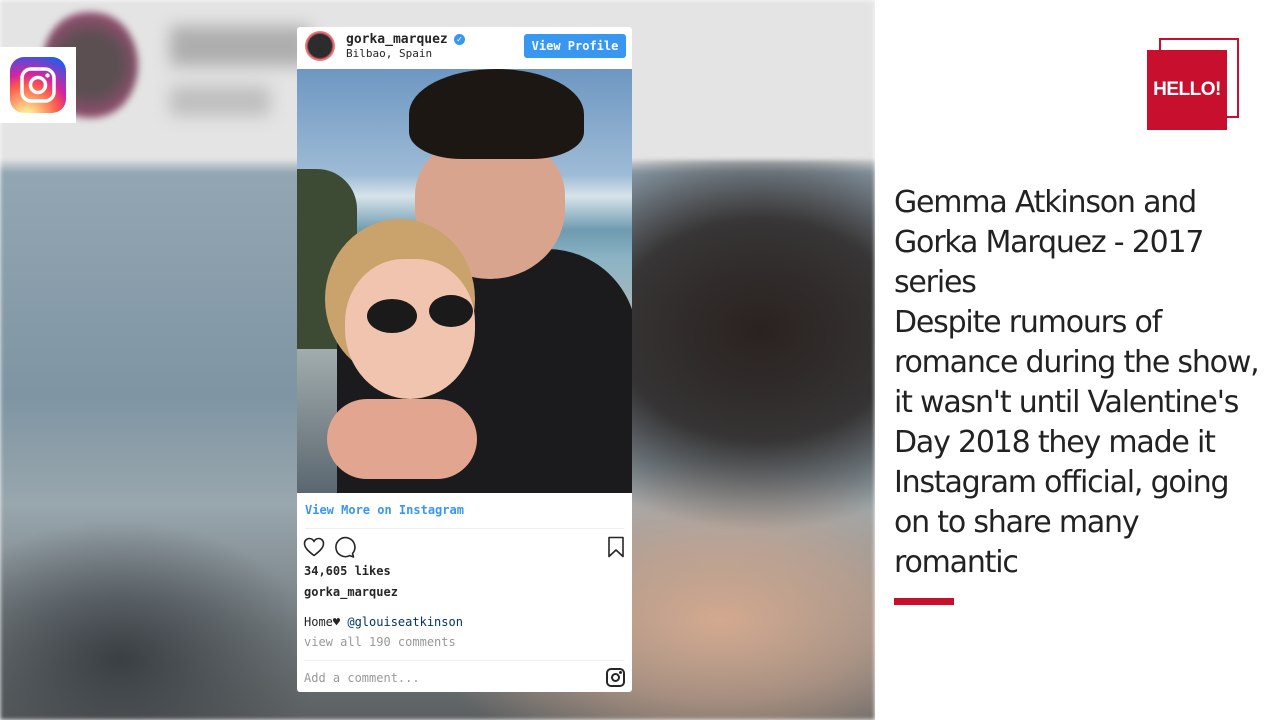  Describe the element at coordinates (344, 547) in the screenshot. I see `comment-icon` at that location.